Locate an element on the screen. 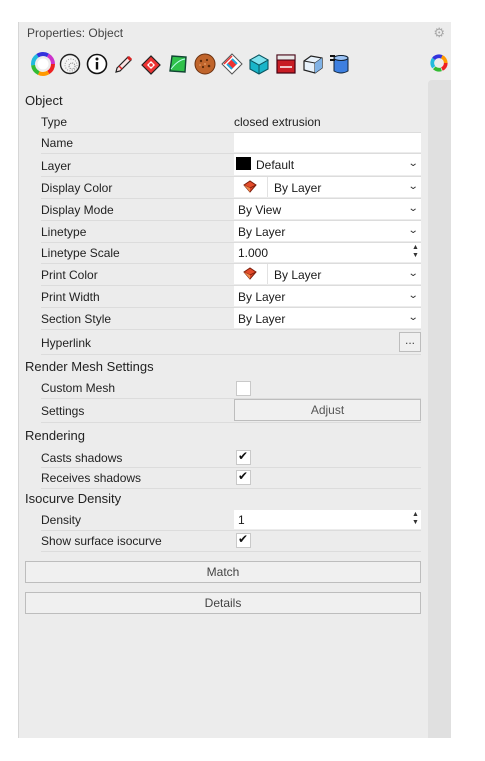 The width and height of the screenshot is (485, 761). display-mode-value: By View is located at coordinates (260, 210).